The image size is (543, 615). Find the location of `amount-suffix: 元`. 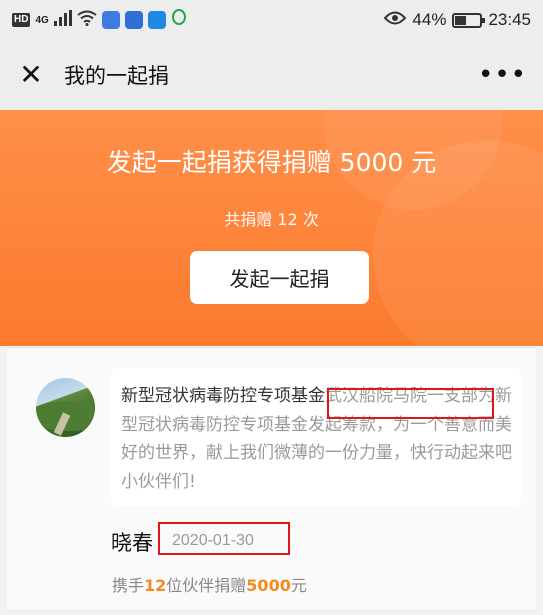

amount-suffix: 元 is located at coordinates (298, 585).